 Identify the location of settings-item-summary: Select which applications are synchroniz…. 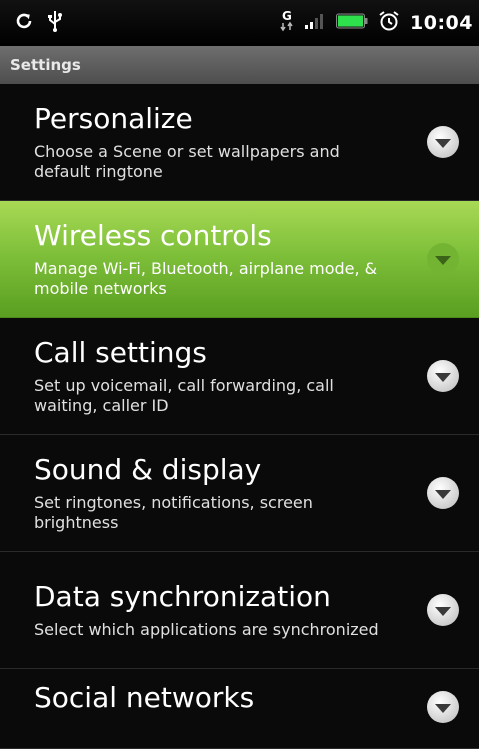
(206, 629).